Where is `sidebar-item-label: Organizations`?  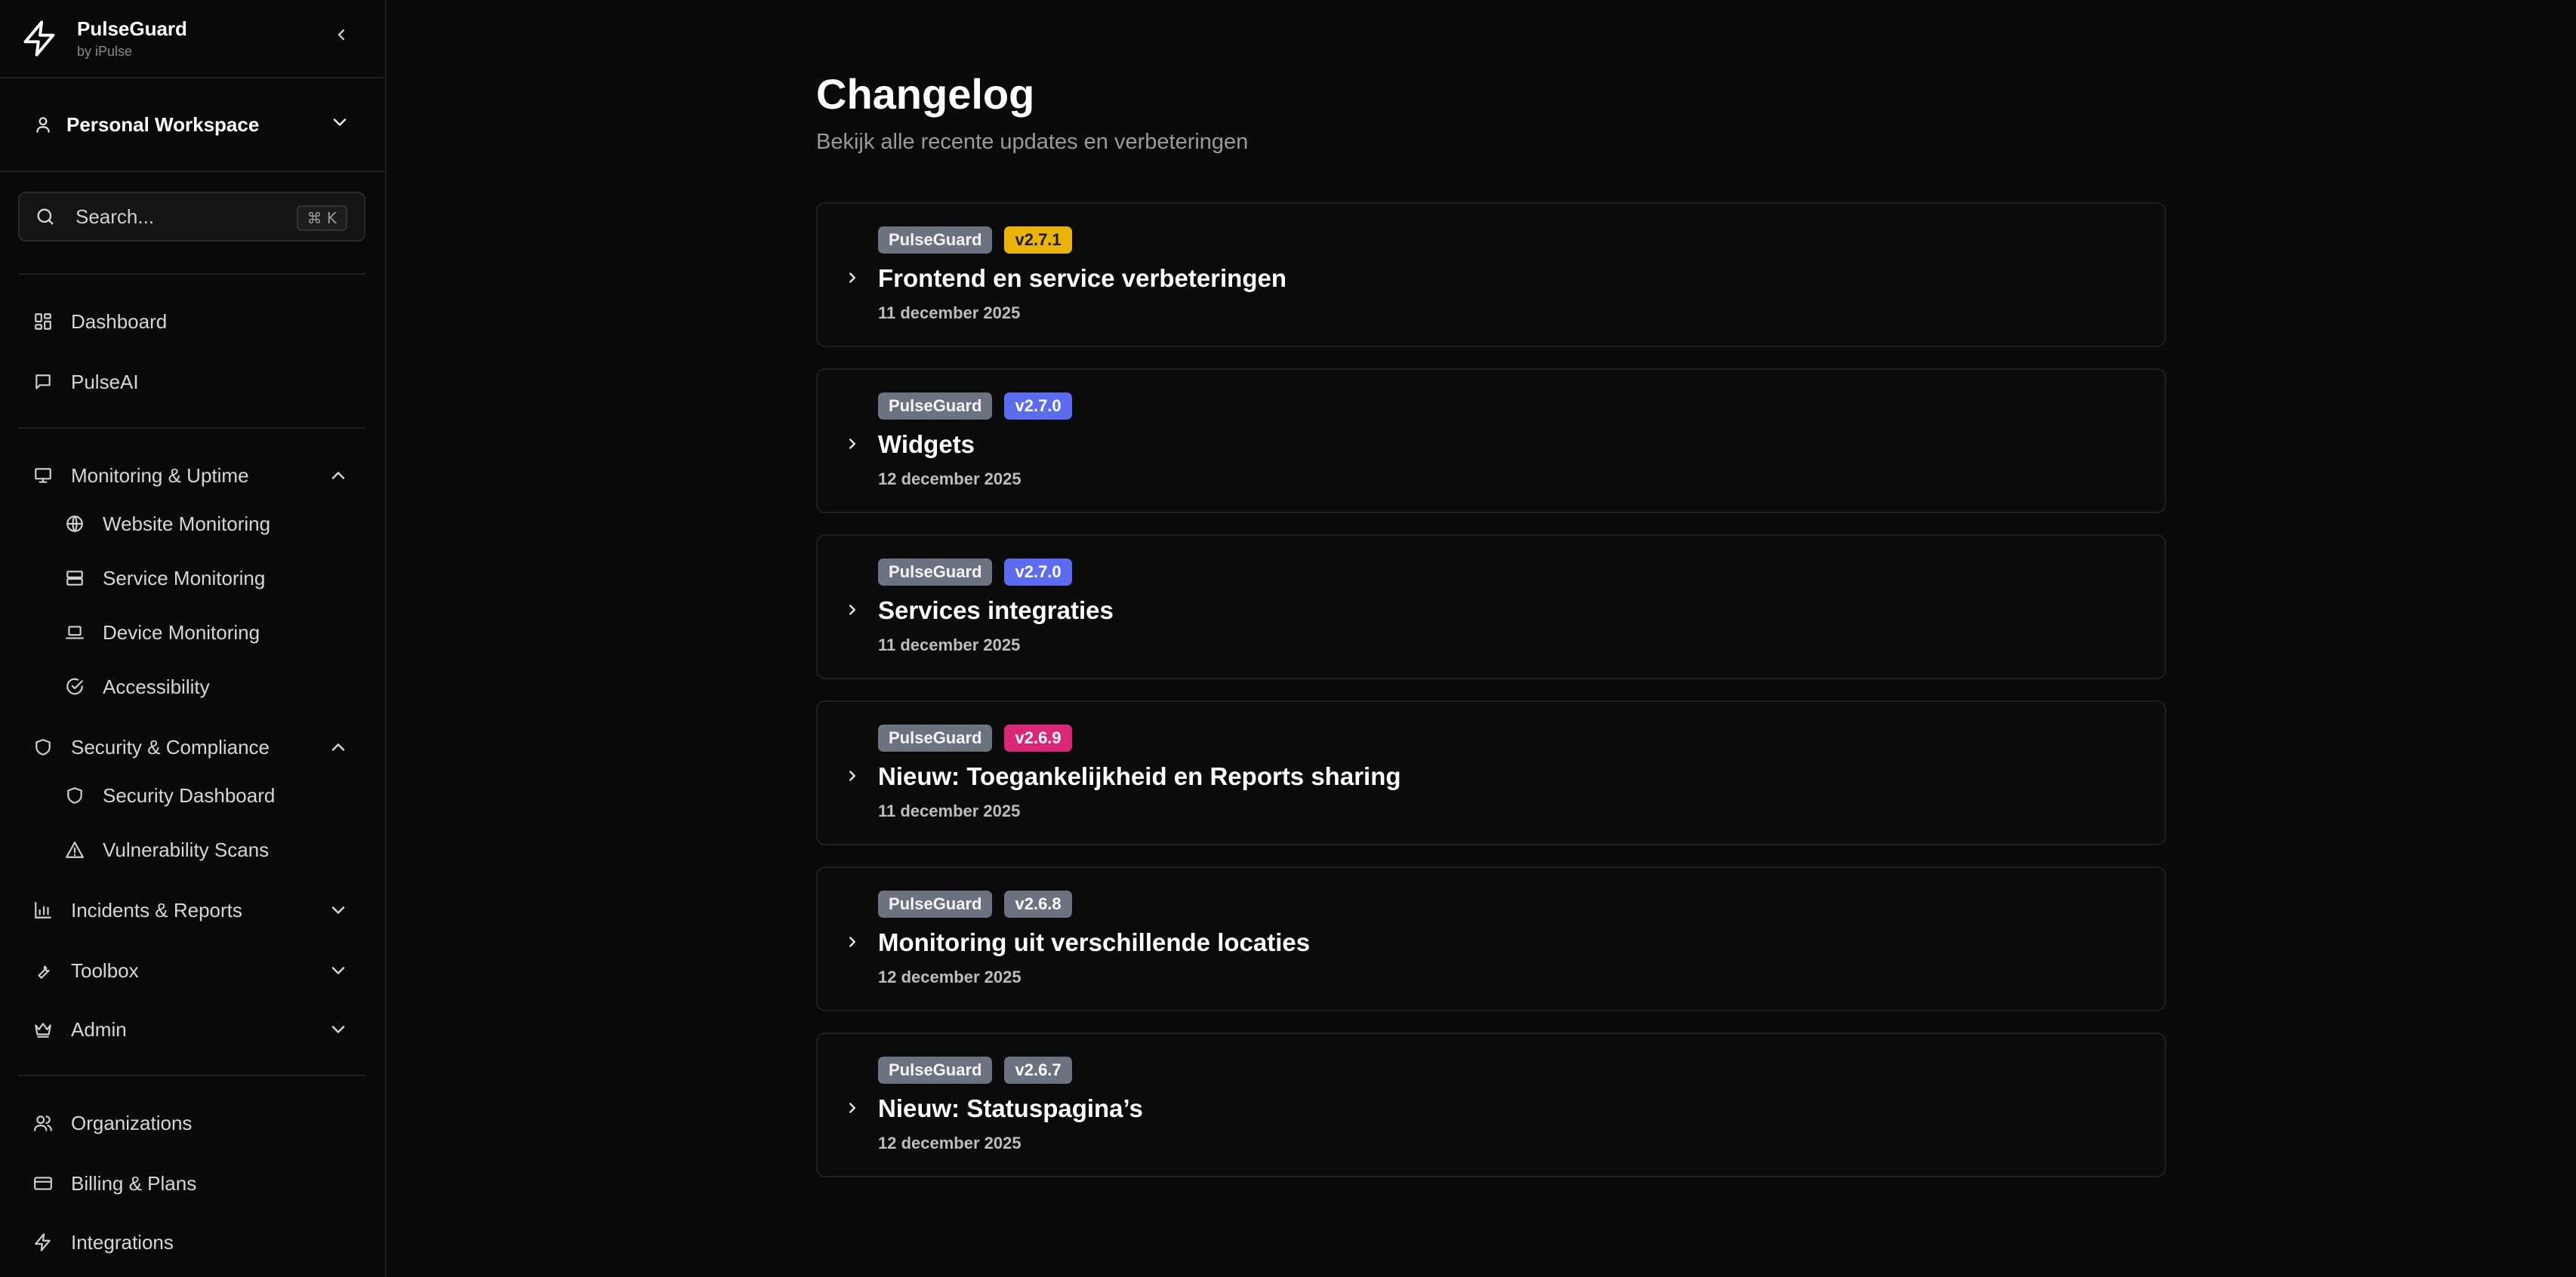 sidebar-item-label: Organizations is located at coordinates (132, 1122).